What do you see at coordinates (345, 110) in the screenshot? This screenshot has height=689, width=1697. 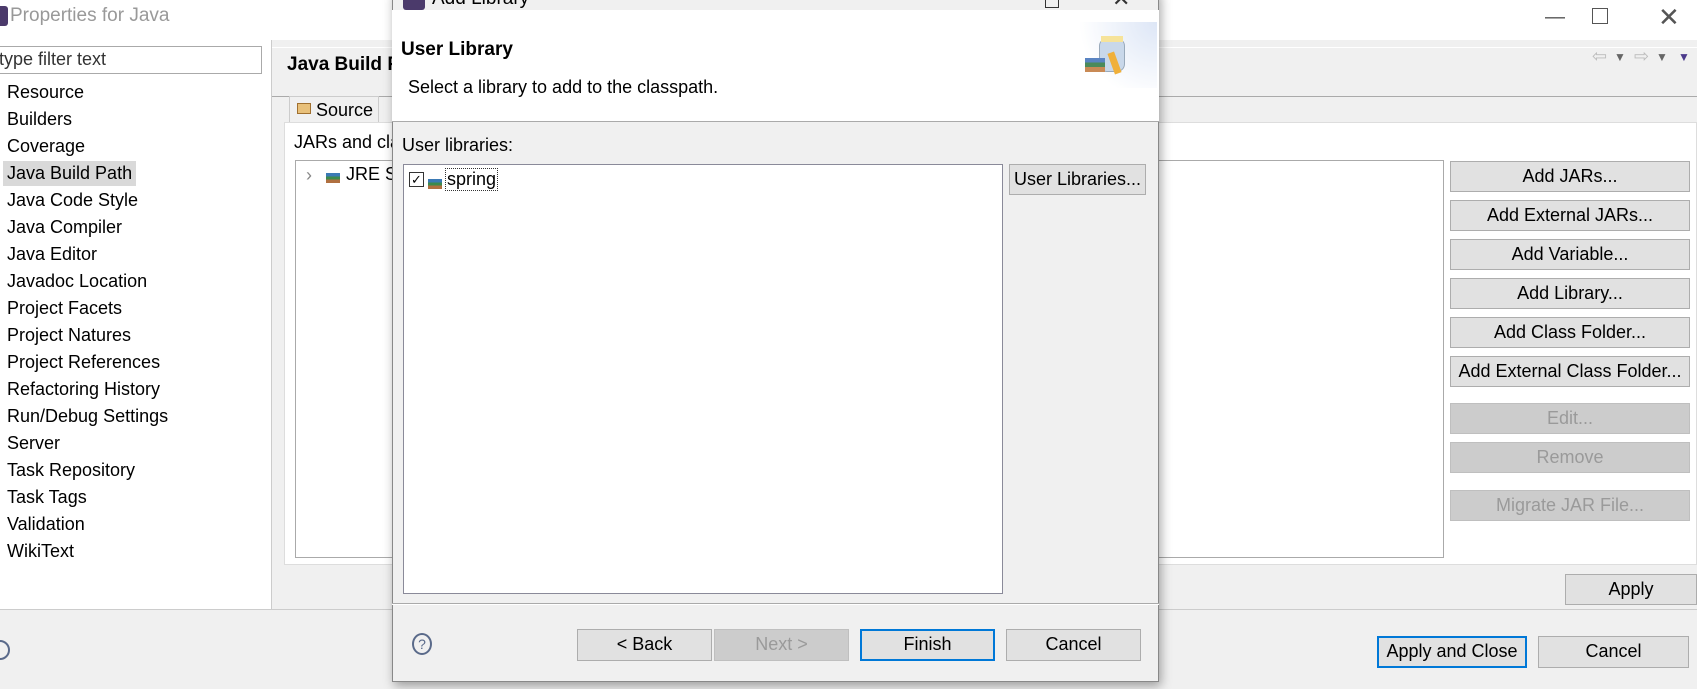 I see `tab-source-label: Source` at bounding box center [345, 110].